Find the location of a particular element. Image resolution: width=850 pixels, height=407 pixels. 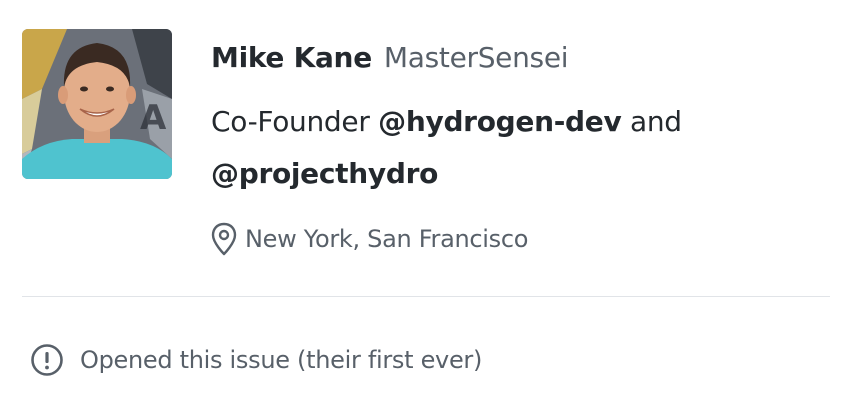

issue-context-text: Opened this issue (their first ever) is located at coordinates (281, 360).